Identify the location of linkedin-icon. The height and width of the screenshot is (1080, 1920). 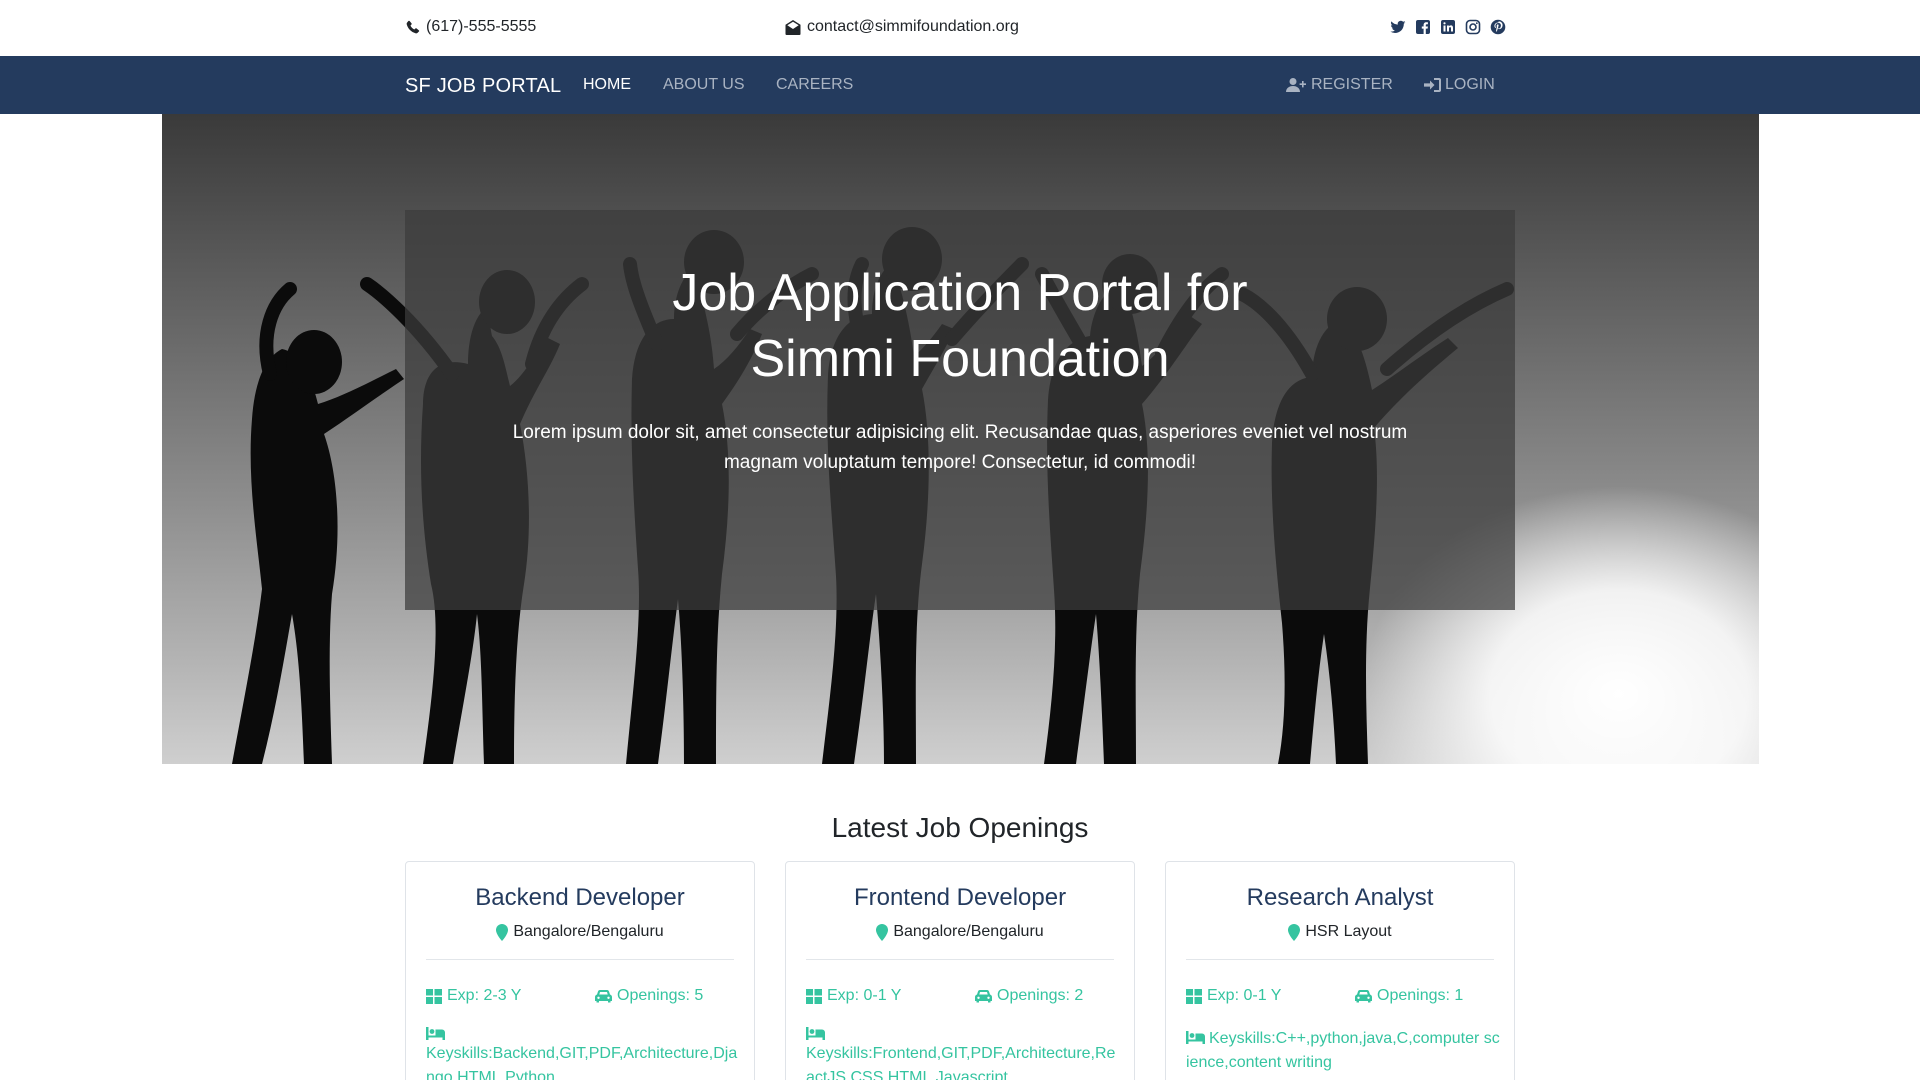
(1448, 27).